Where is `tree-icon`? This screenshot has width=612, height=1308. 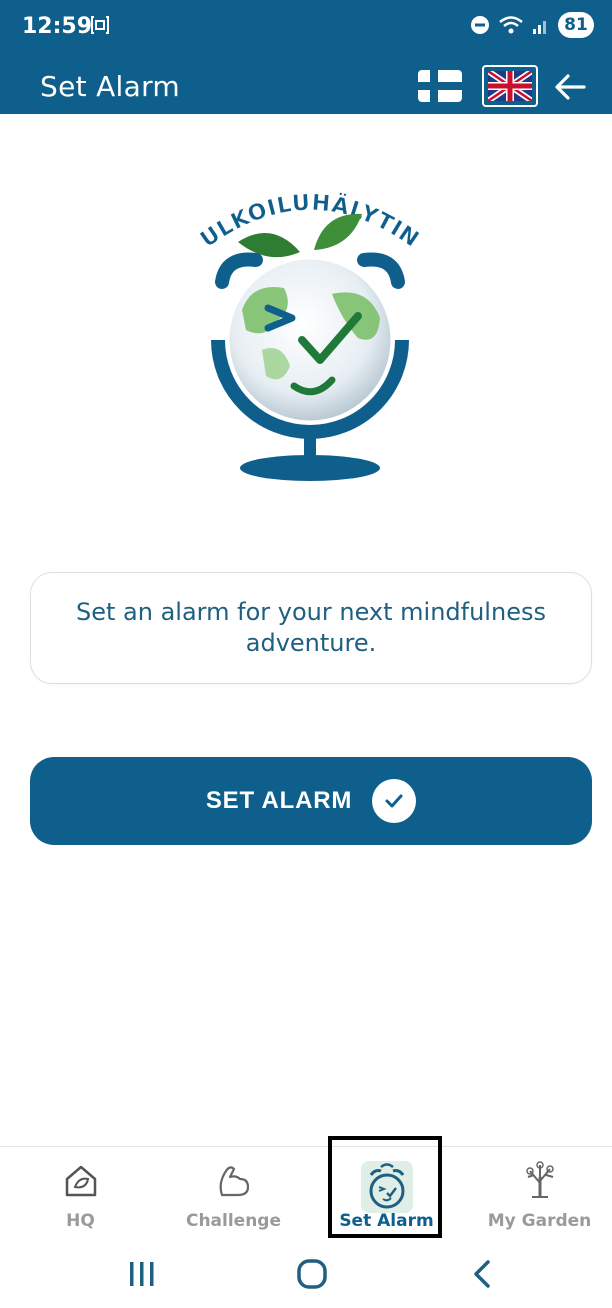
tree-icon is located at coordinates (539, 1179).